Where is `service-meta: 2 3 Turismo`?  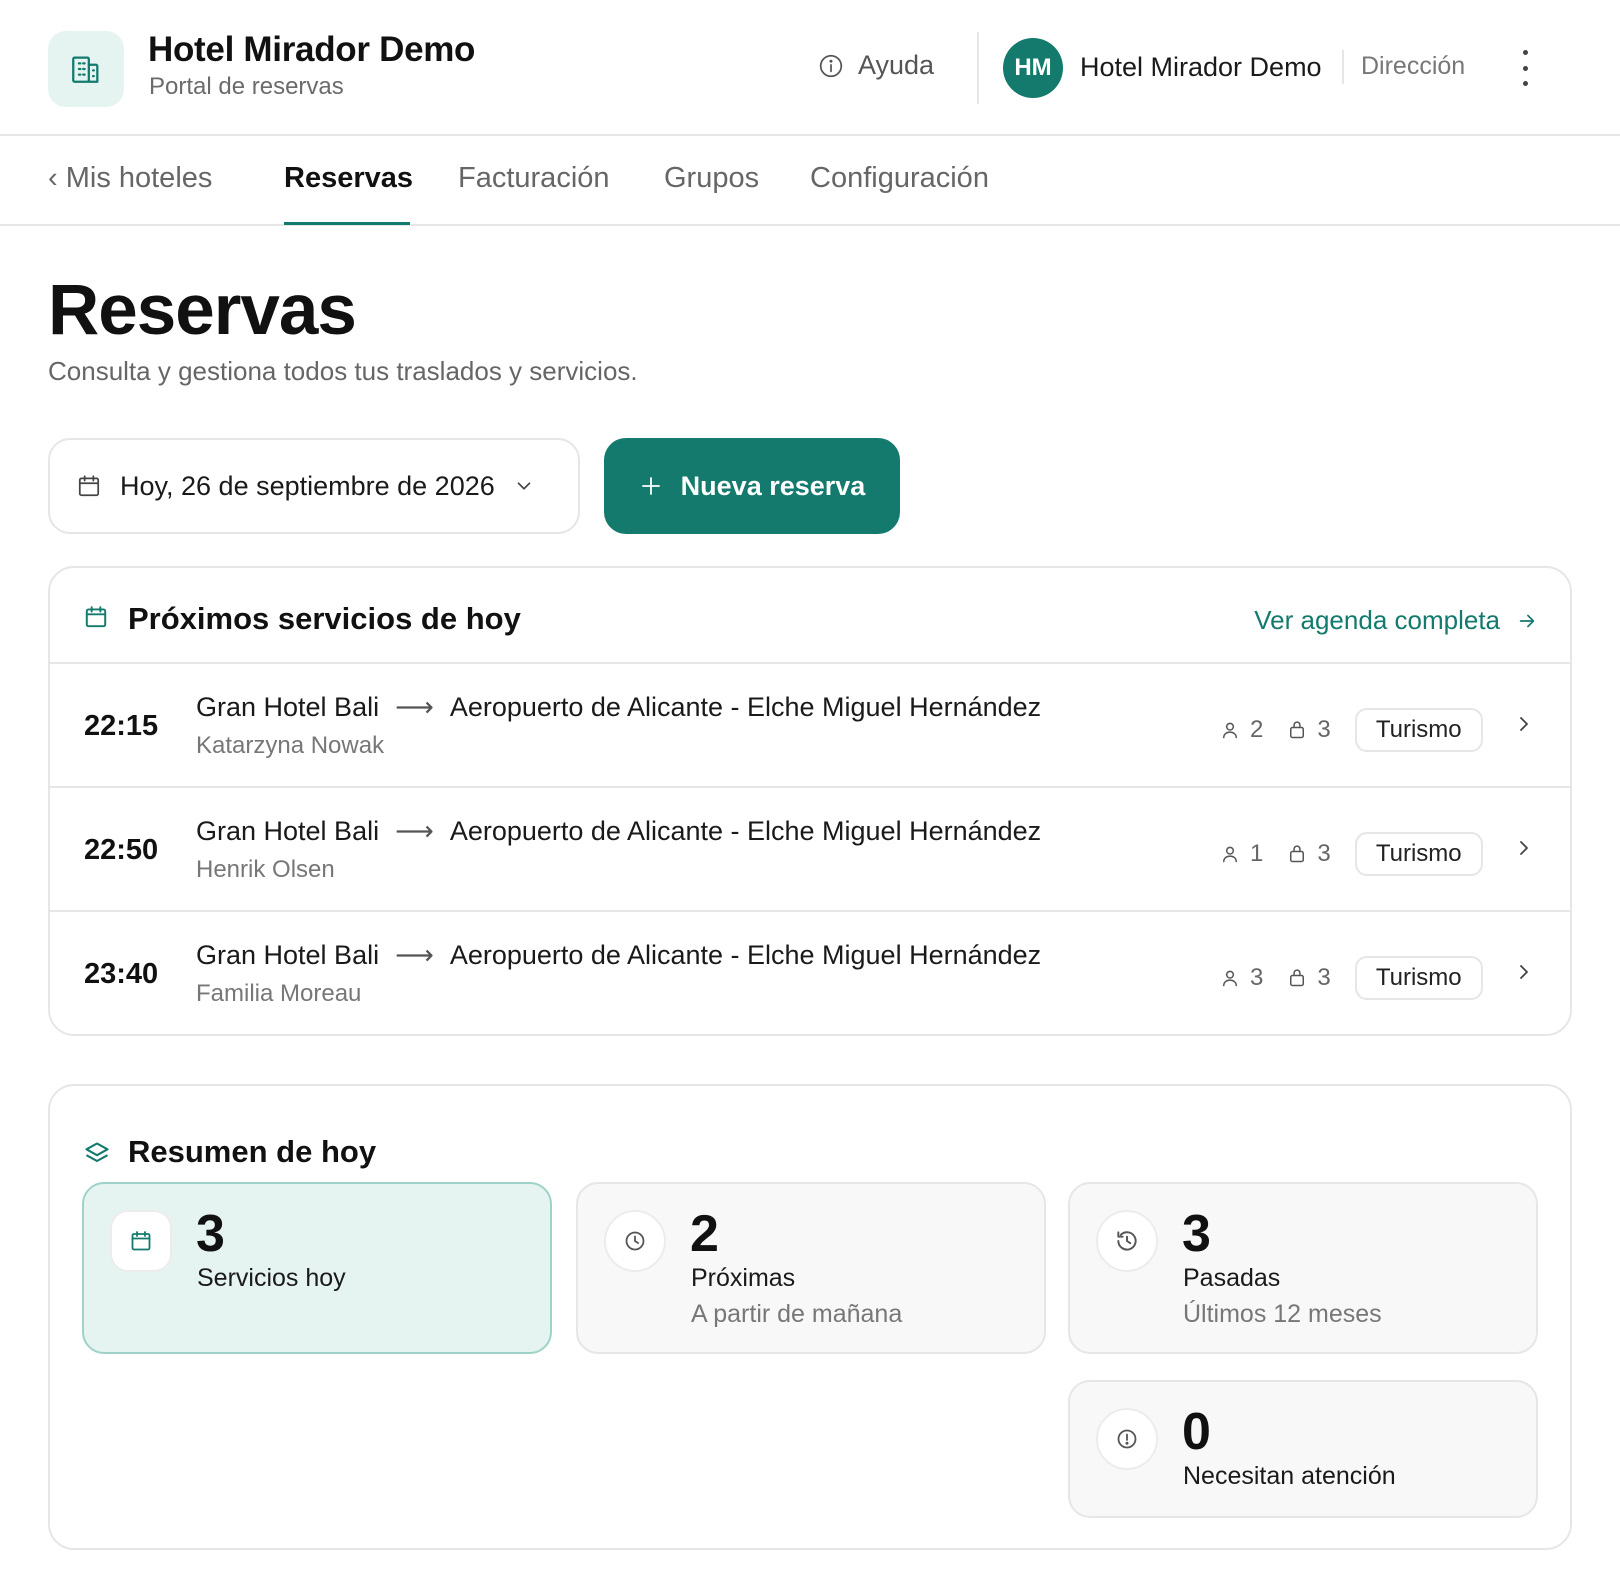 service-meta: 2 3 Turismo is located at coordinates (1351, 730).